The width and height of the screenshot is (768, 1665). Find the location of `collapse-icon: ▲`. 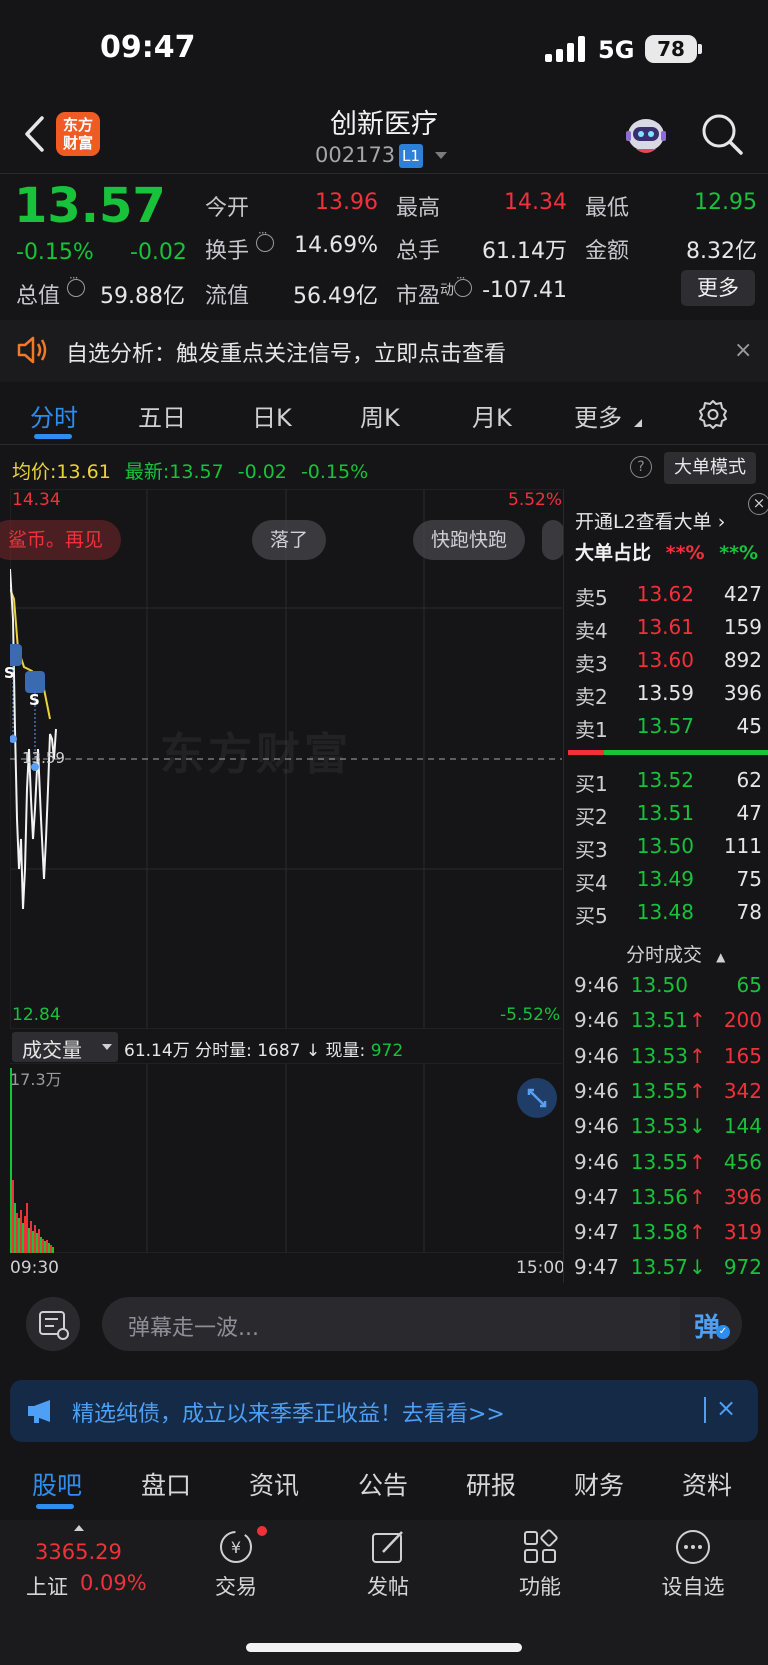

collapse-icon: ▲ is located at coordinates (720, 957).